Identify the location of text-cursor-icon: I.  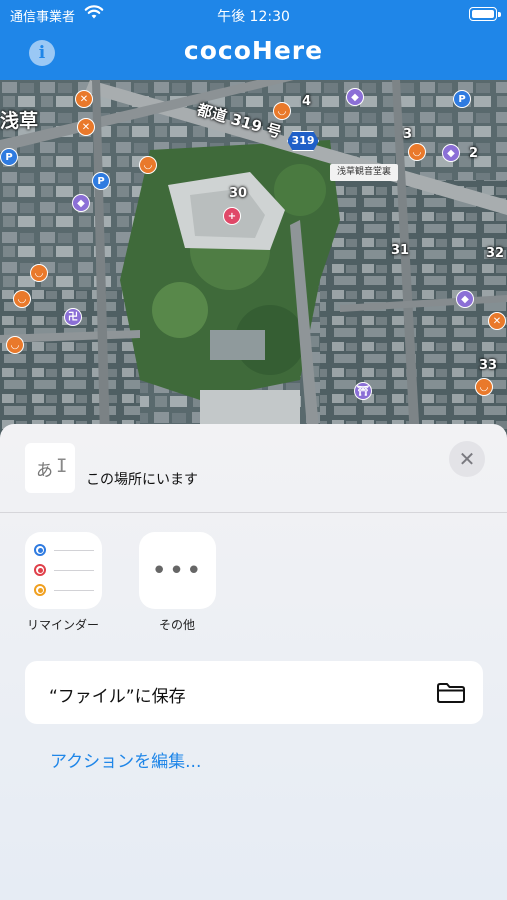
(62, 466).